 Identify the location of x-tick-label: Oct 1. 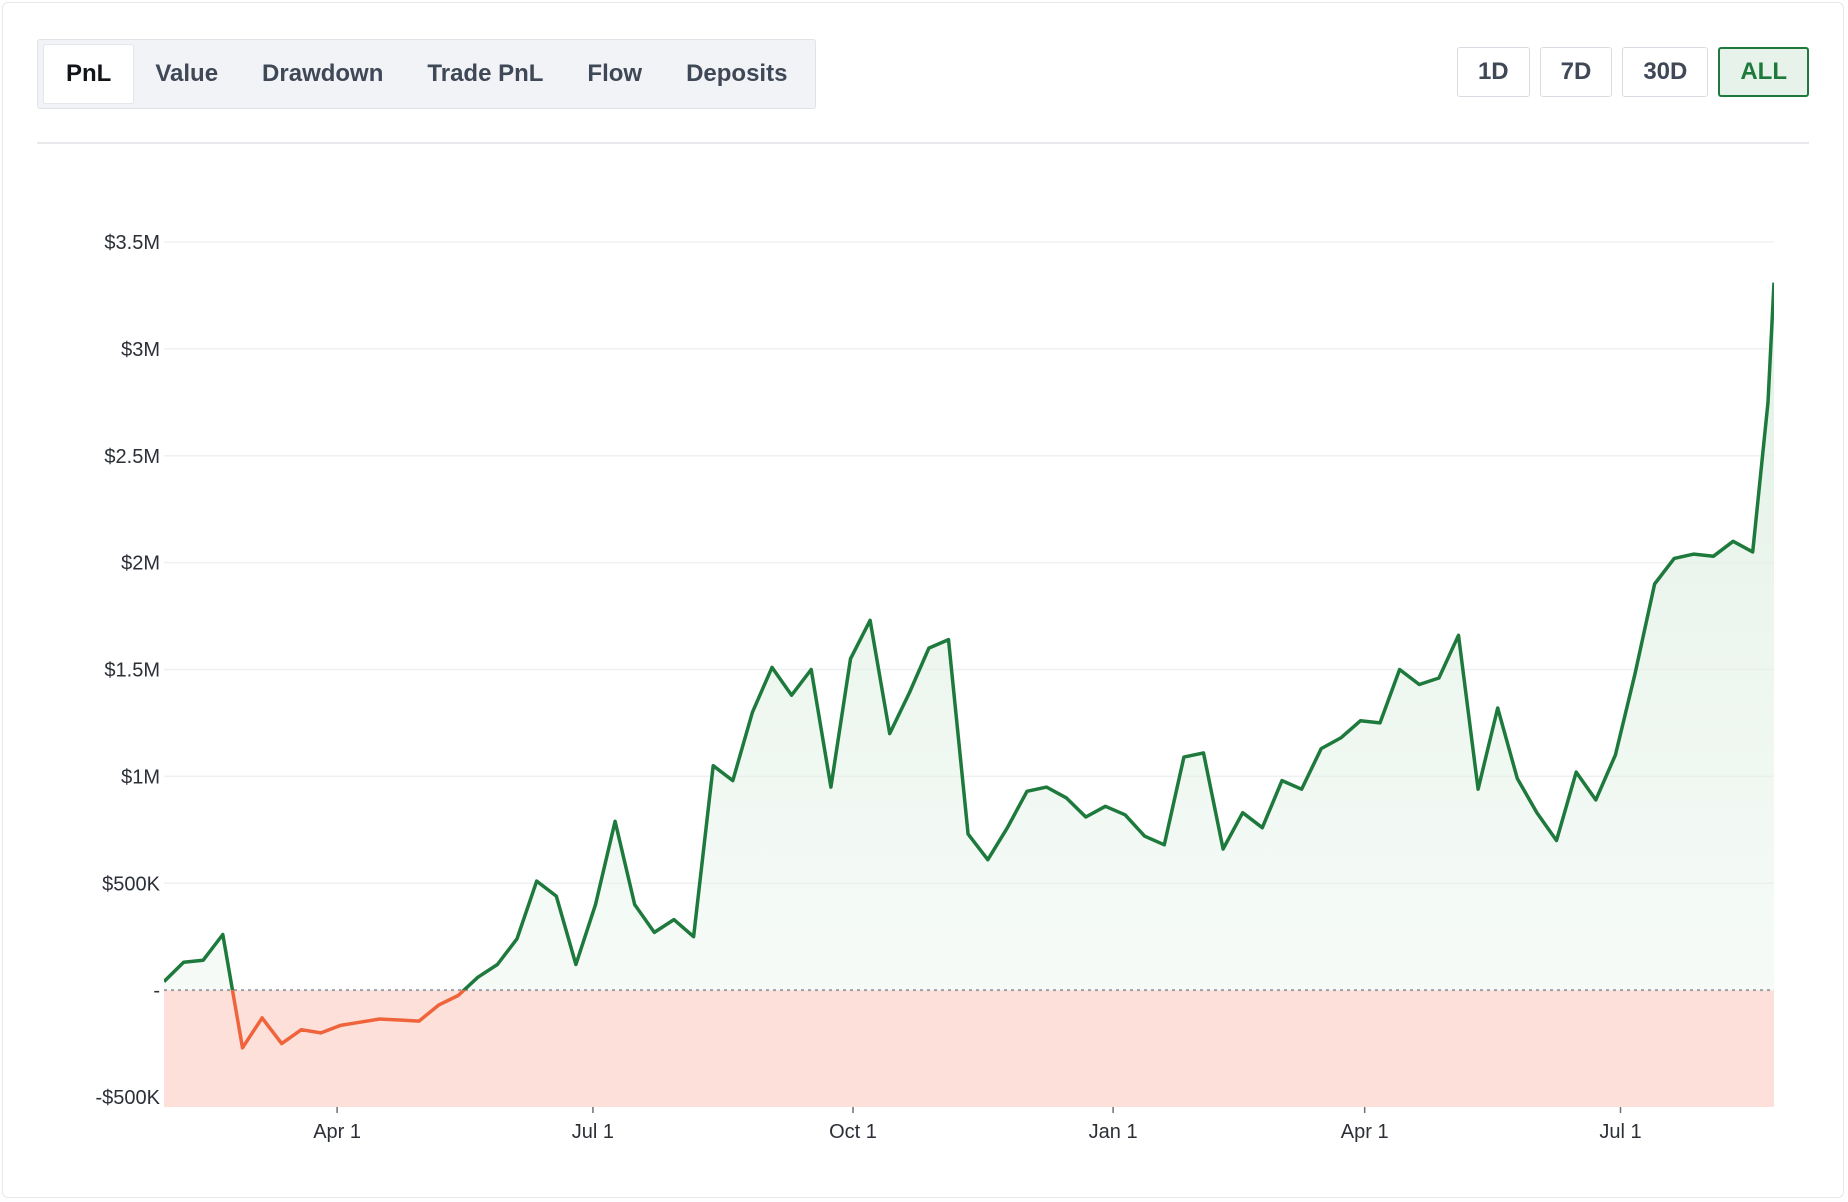
(853, 1132).